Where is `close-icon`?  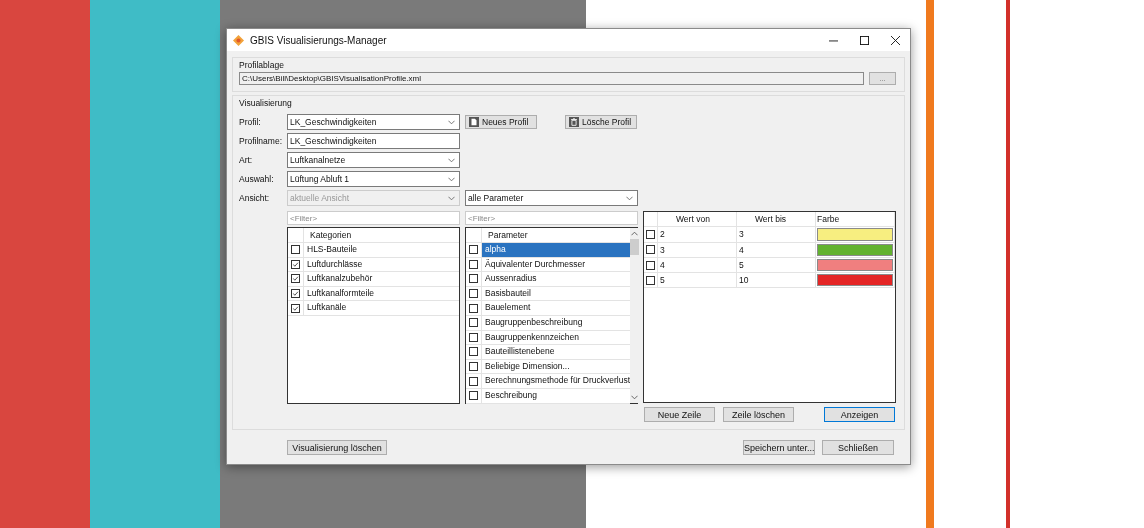 close-icon is located at coordinates (895, 40).